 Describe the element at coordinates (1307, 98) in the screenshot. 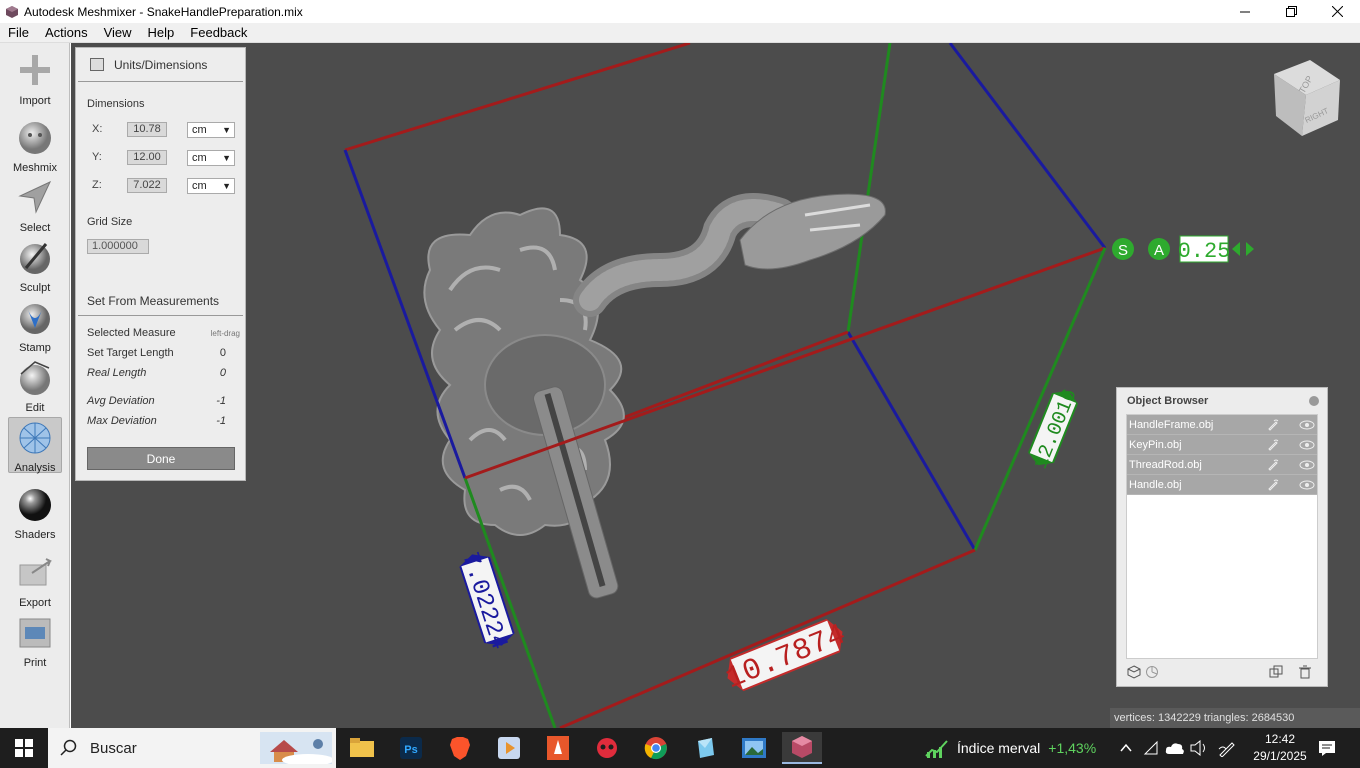

I see `view-cube: TOP RIGHT` at that location.